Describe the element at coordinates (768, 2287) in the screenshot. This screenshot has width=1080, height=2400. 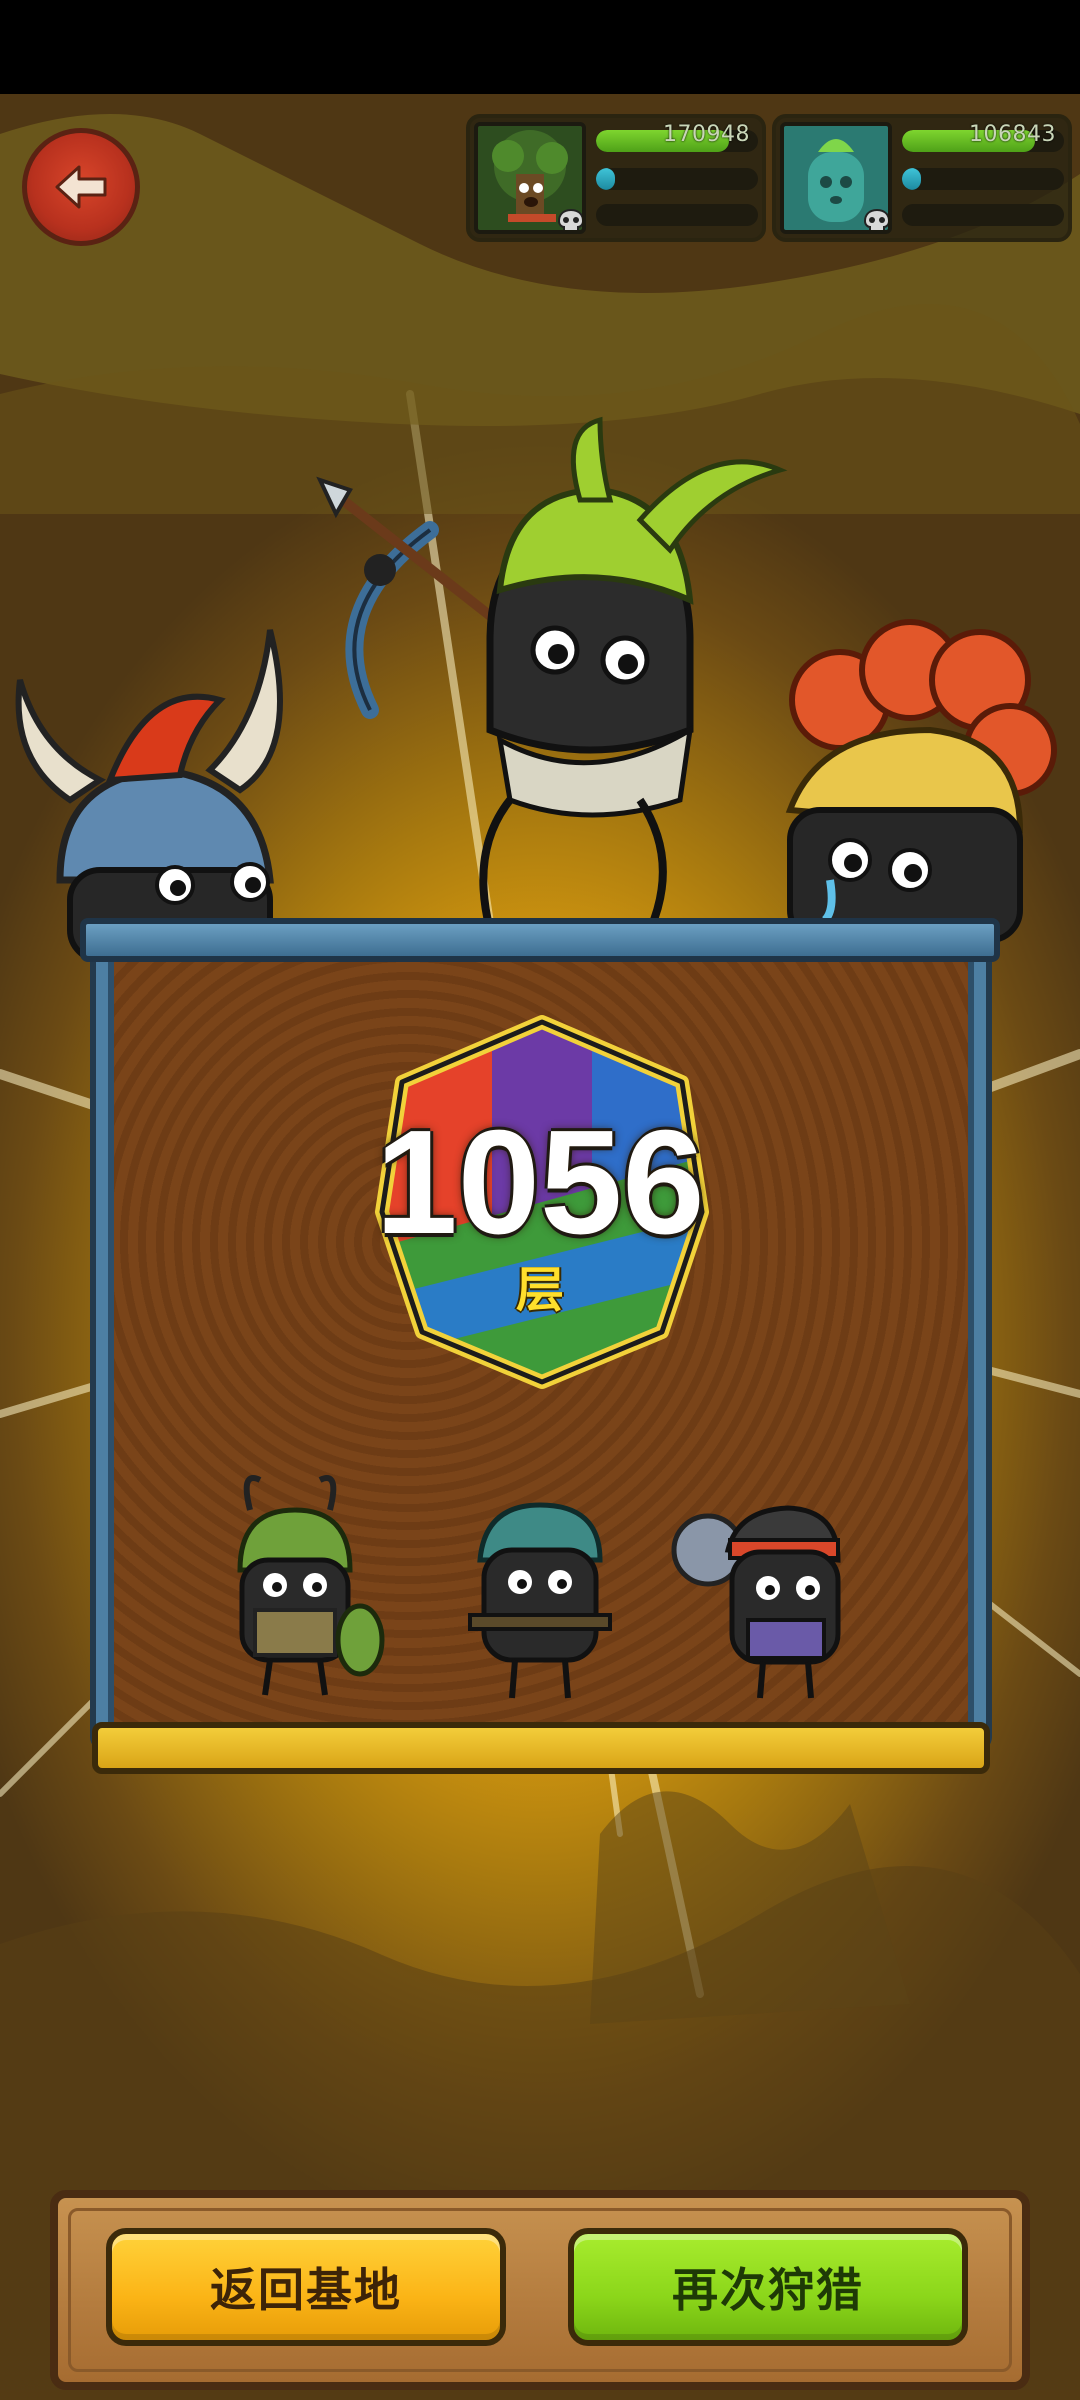
I see `hunt-again-button: 再次狩猎` at that location.